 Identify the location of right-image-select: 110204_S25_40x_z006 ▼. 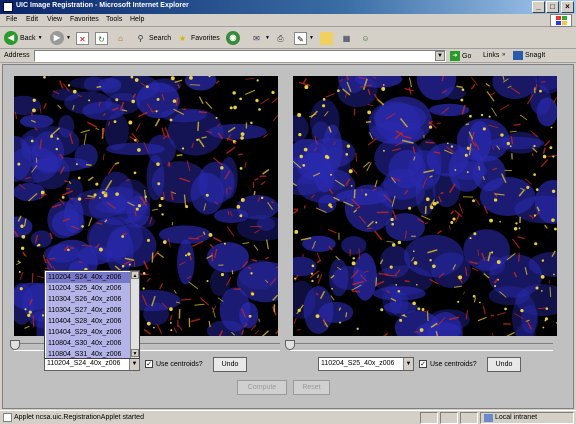
(366, 364).